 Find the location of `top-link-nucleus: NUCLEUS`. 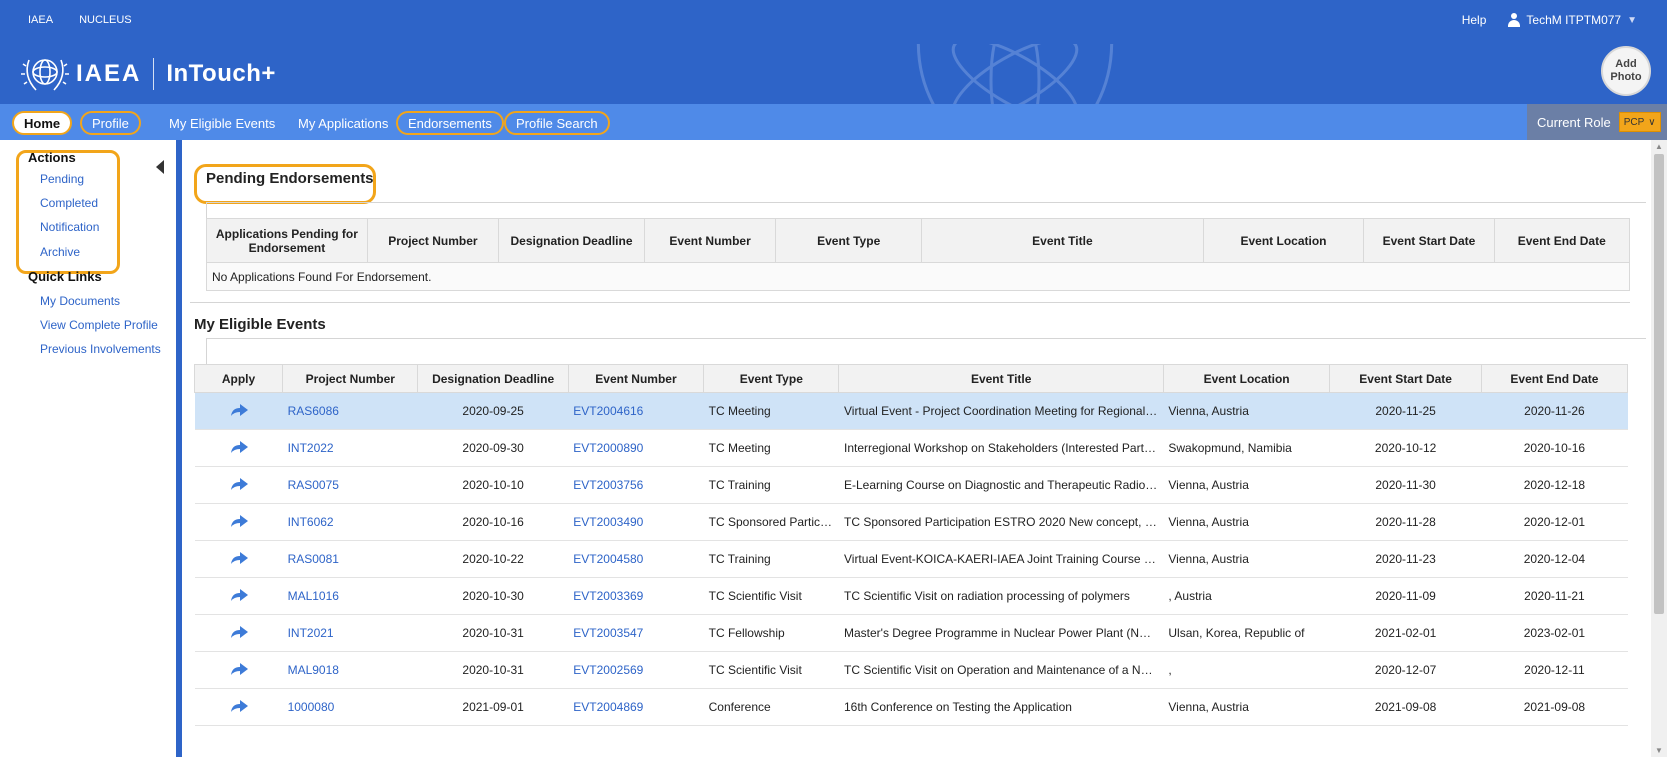

top-link-nucleus: NUCLEUS is located at coordinates (105, 20).